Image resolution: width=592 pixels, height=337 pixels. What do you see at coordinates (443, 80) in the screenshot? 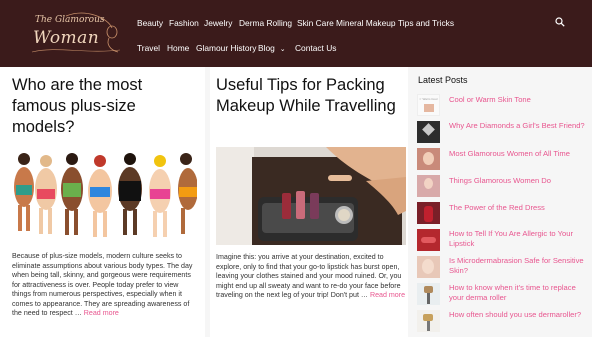
I see `latest-posts-heading: Latest Posts` at bounding box center [443, 80].